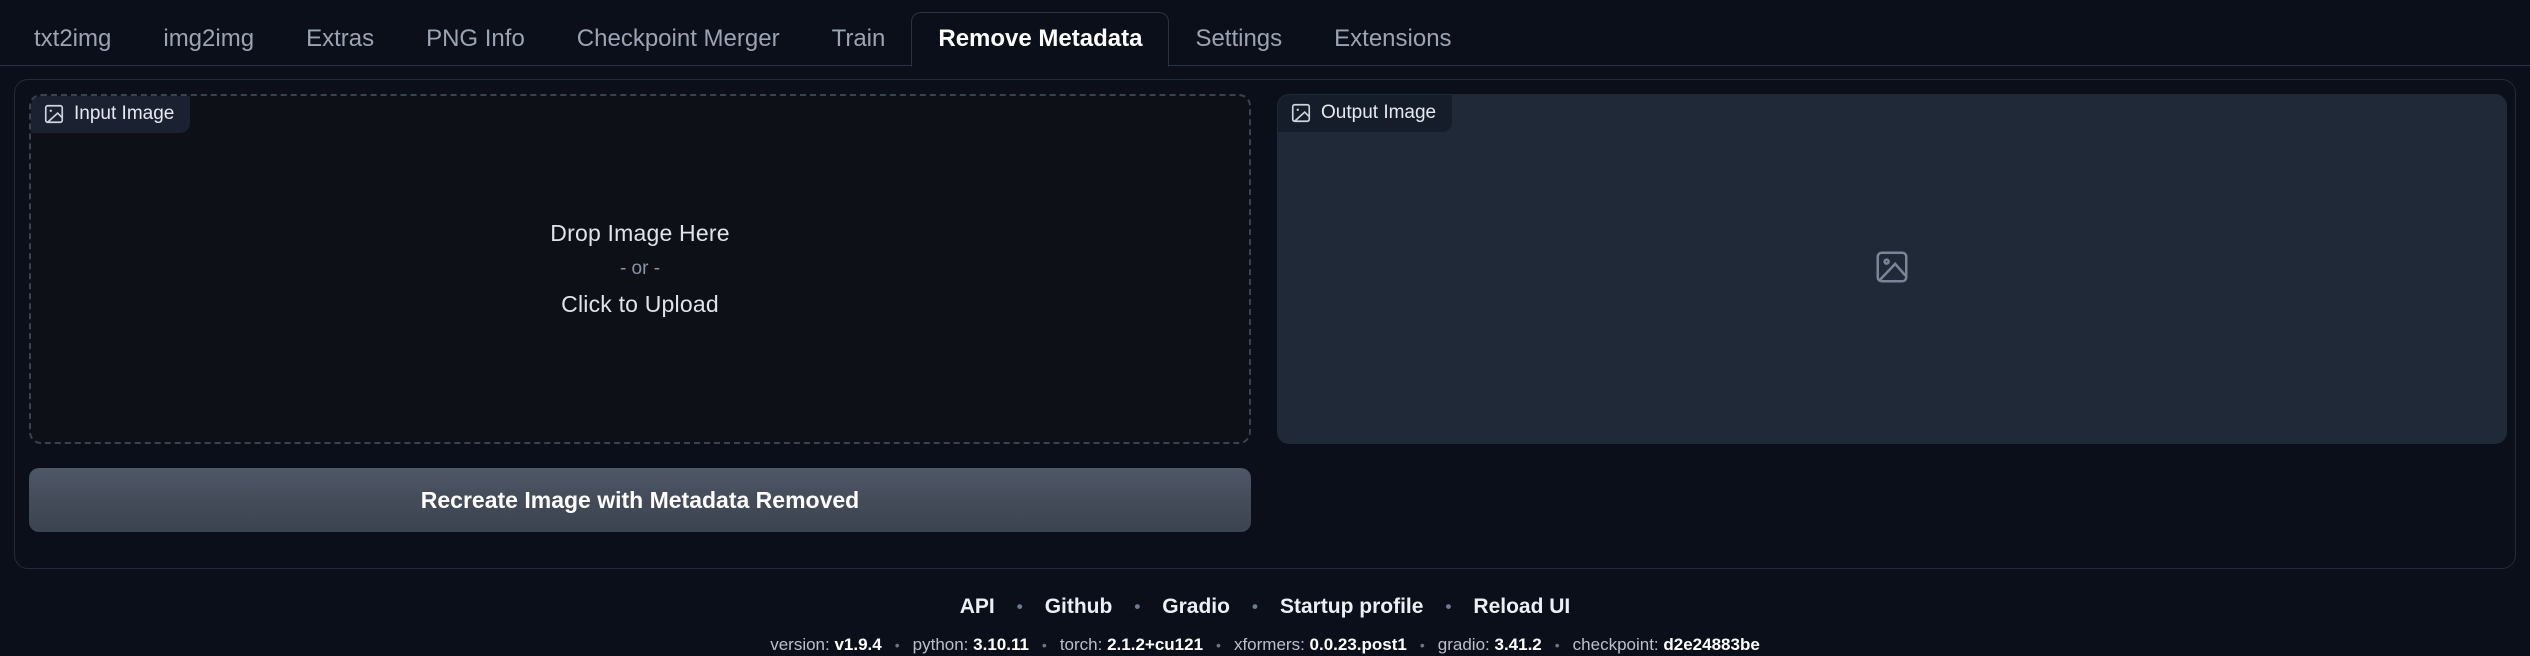 The height and width of the screenshot is (656, 2530). What do you see at coordinates (1711, 644) in the screenshot?
I see `version-value: d2e24883be` at bounding box center [1711, 644].